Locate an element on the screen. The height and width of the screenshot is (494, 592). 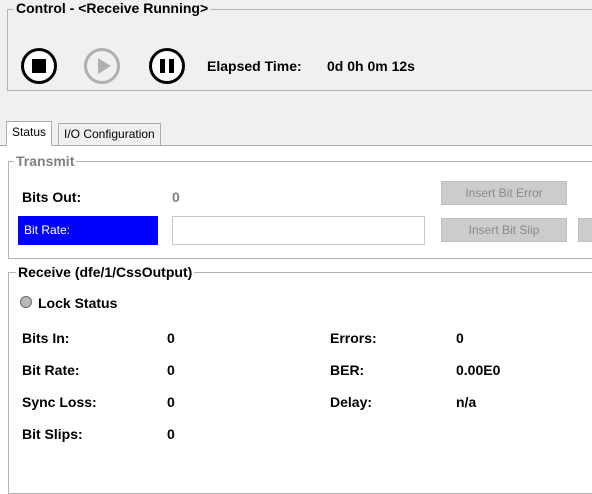
bits-out-label: Bits Out: is located at coordinates (52, 197).